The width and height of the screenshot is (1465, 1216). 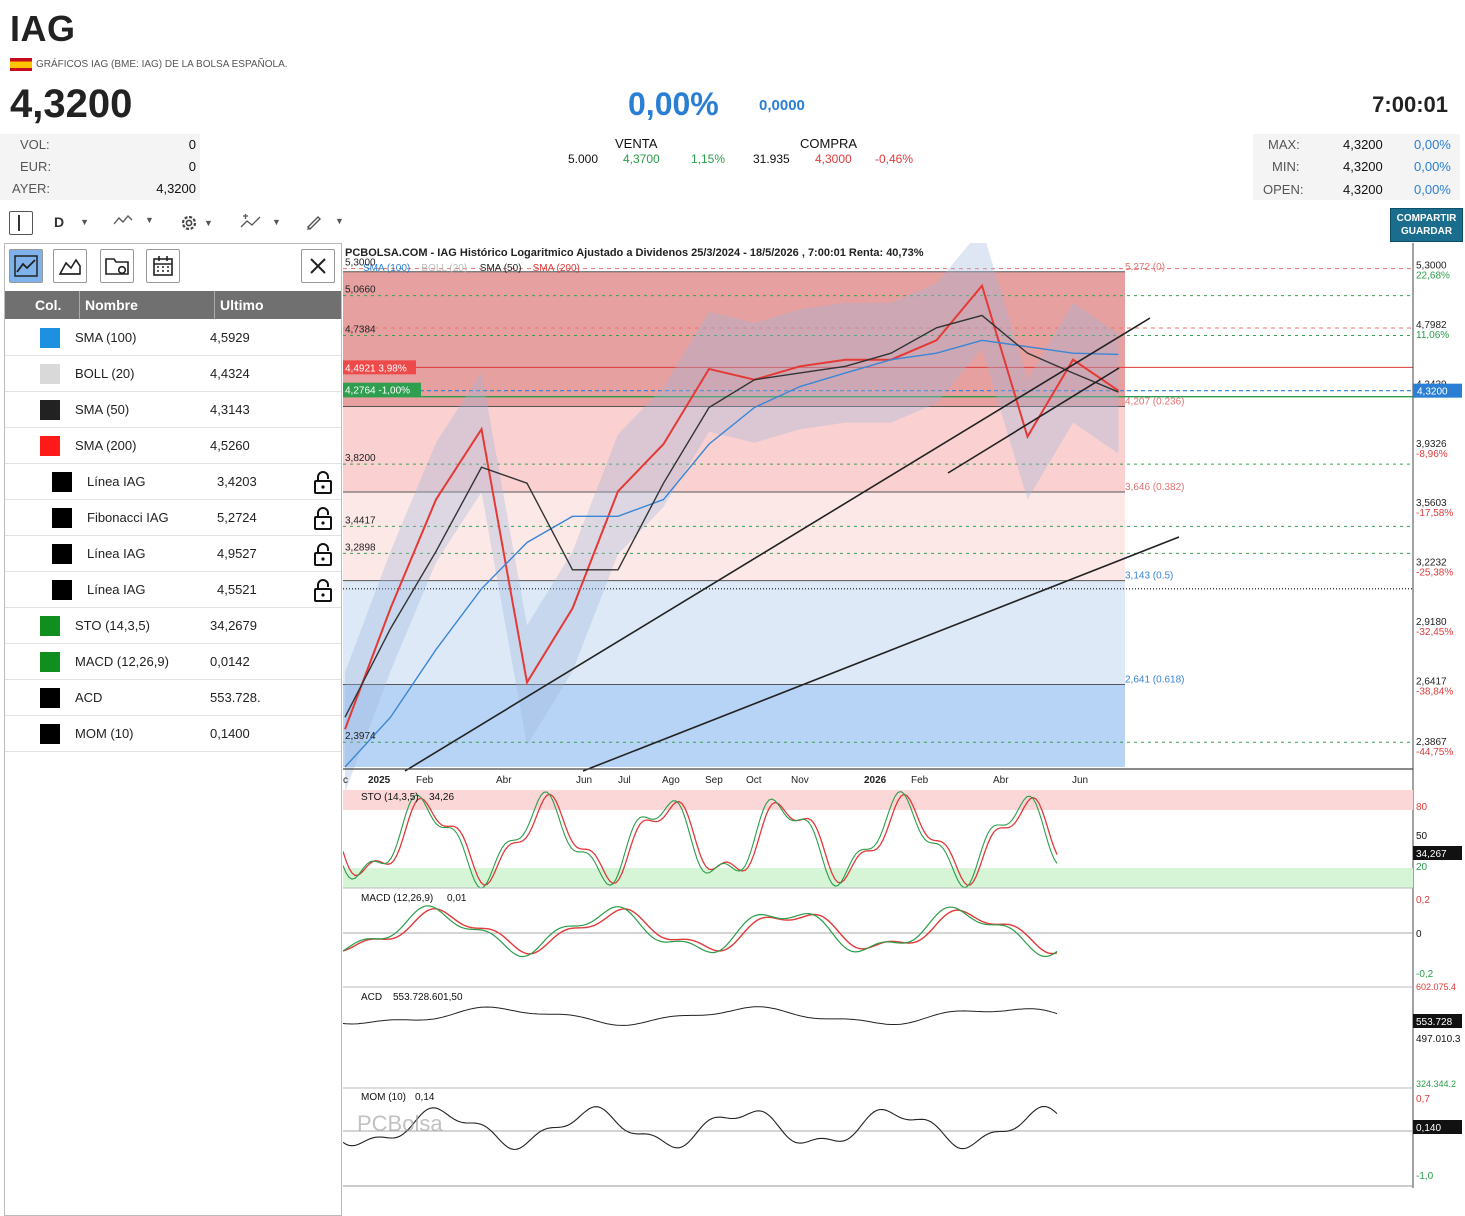 I want to click on mom-label: MOM (10), so click(x=383, y=1097).